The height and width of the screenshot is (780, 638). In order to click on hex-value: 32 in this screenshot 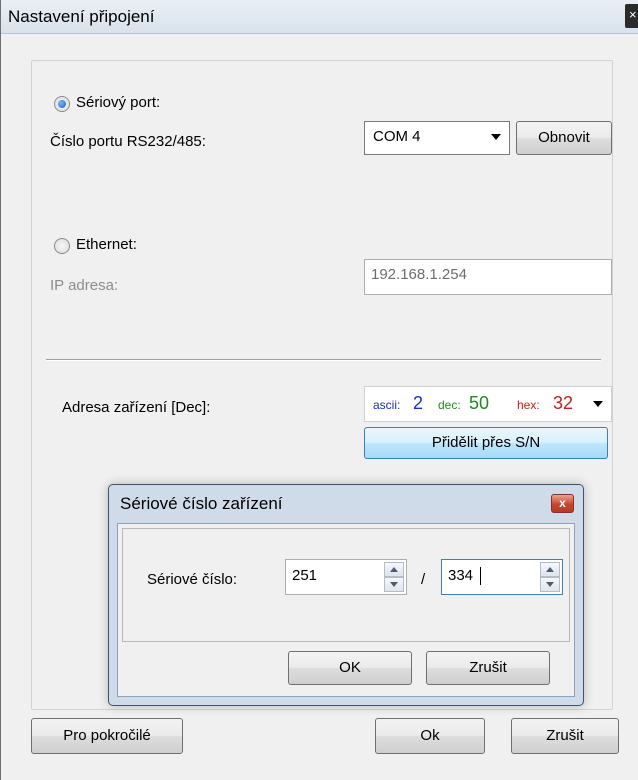, I will do `click(563, 403)`.